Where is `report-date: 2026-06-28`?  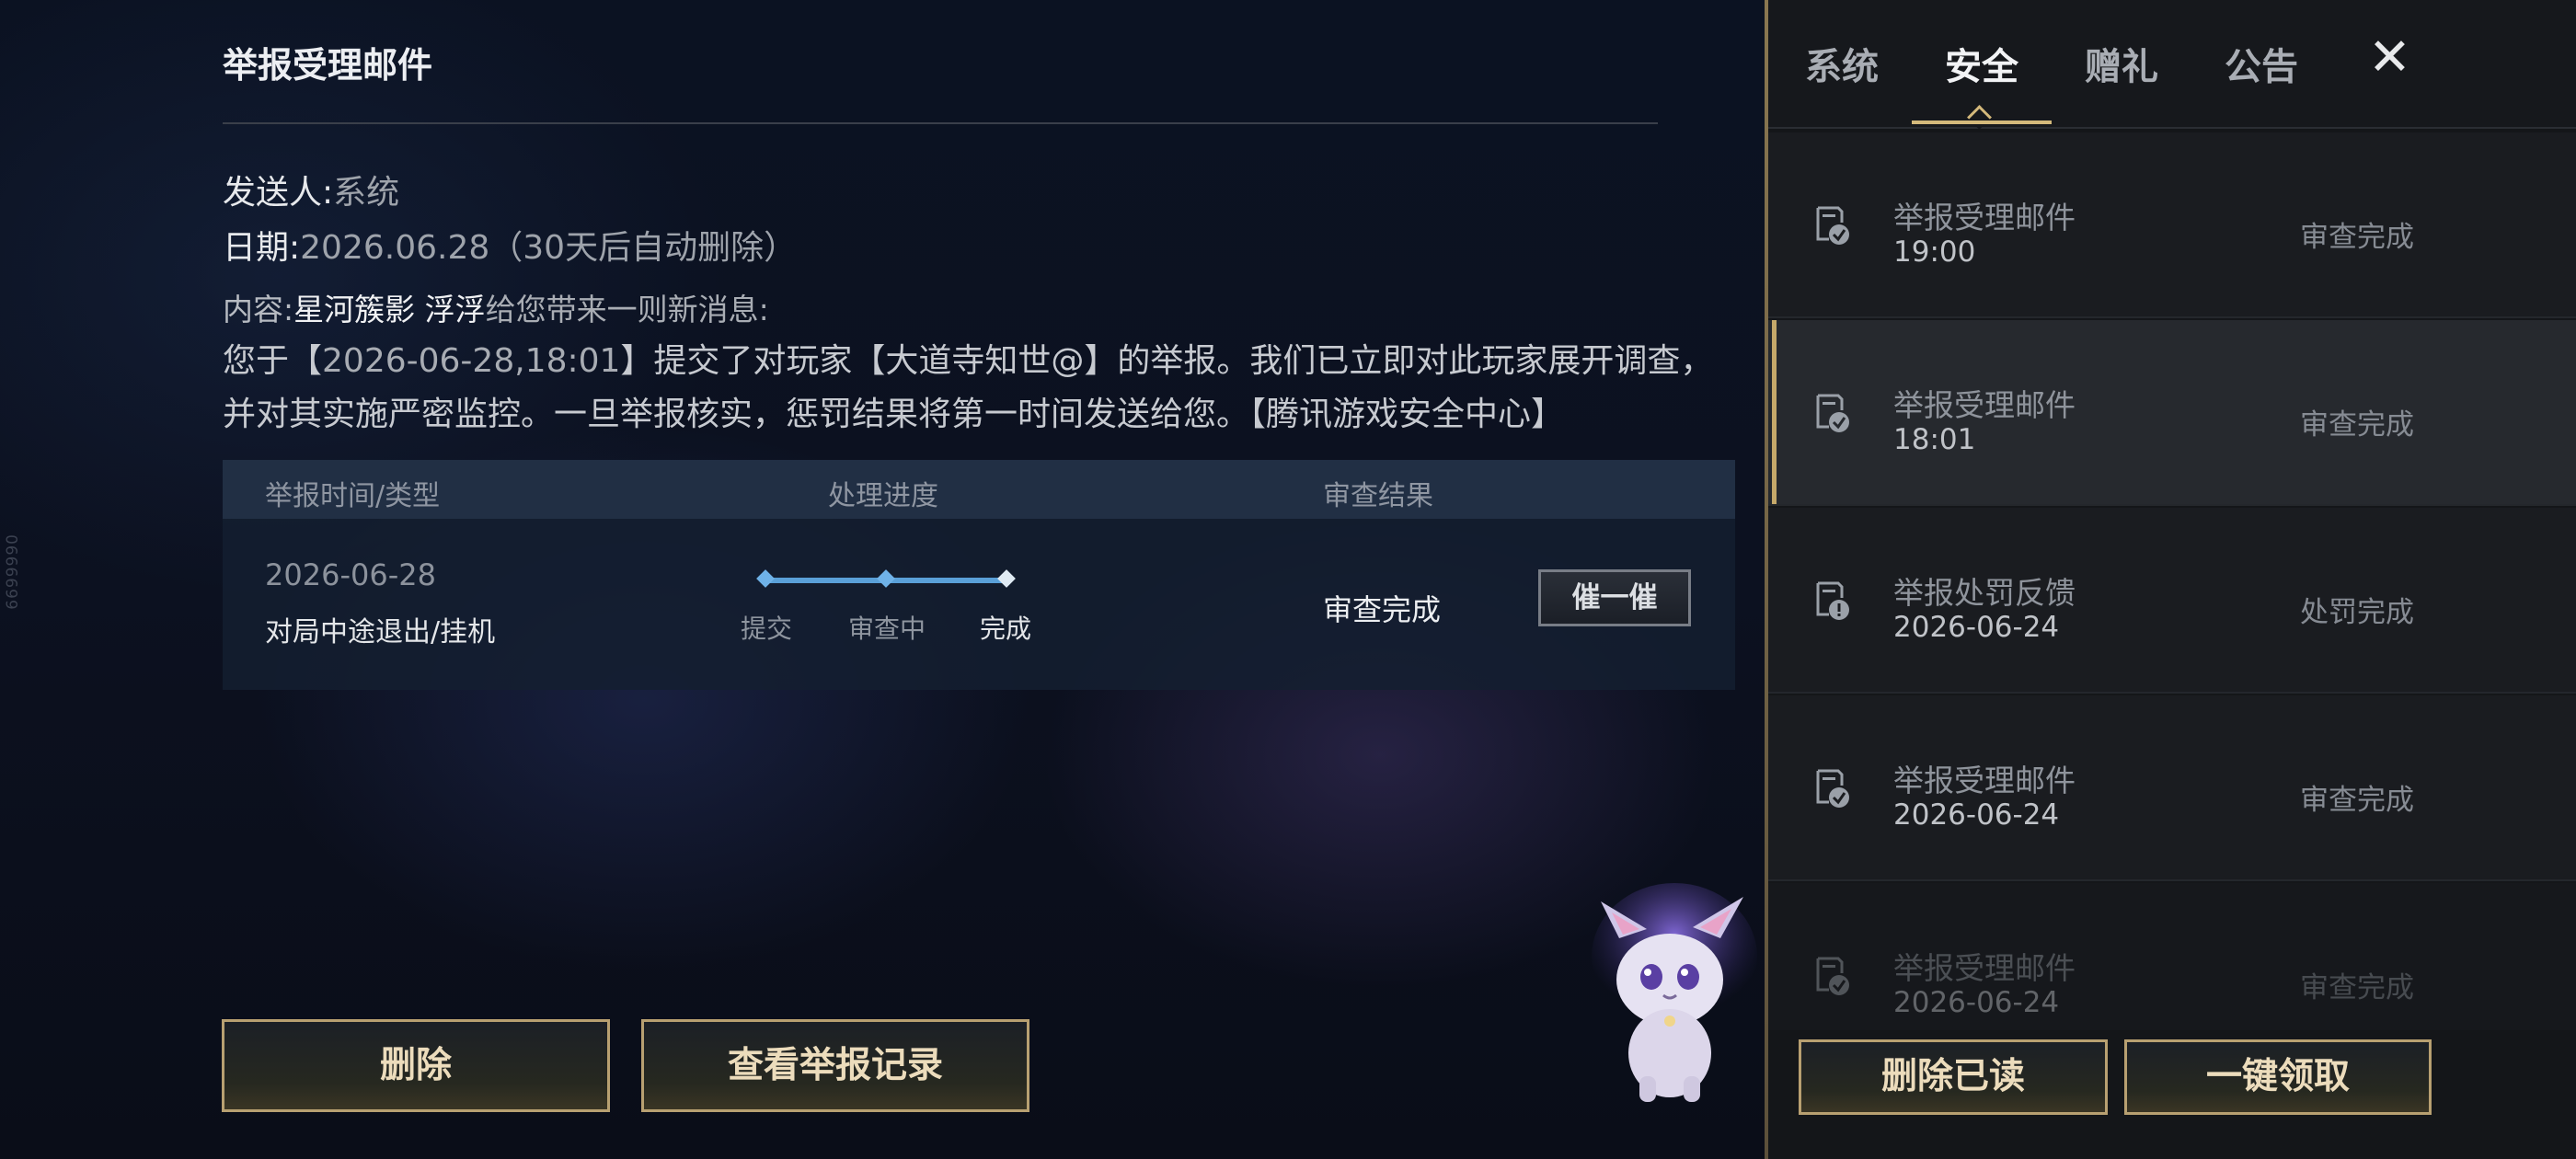
report-date: 2026-06-28 is located at coordinates (350, 574).